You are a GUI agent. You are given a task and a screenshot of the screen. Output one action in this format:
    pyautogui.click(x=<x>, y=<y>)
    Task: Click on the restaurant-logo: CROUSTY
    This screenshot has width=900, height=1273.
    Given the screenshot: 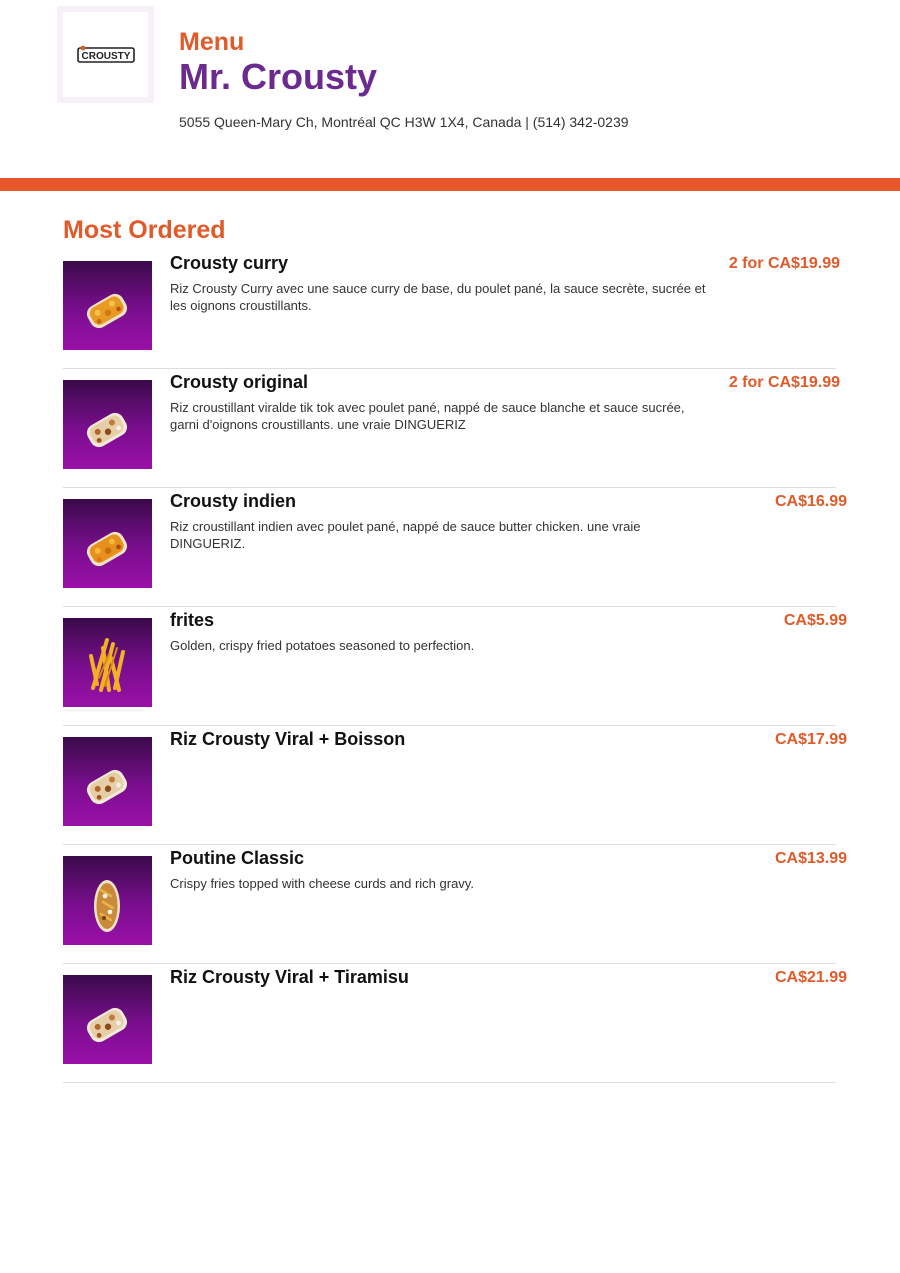 What is the action you would take?
    pyautogui.click(x=105, y=54)
    